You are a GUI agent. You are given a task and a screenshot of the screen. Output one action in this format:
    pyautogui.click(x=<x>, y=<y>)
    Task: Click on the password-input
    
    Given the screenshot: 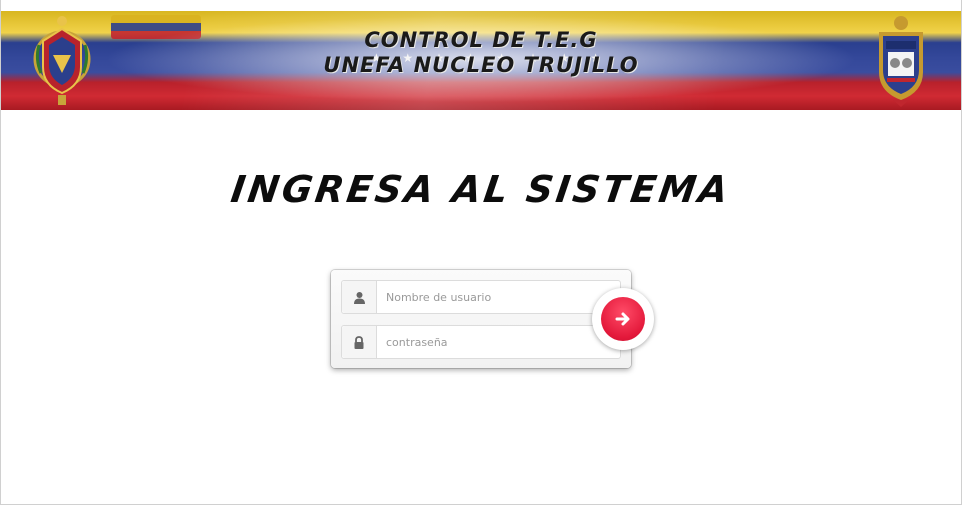 What is the action you would take?
    pyautogui.click(x=481, y=342)
    